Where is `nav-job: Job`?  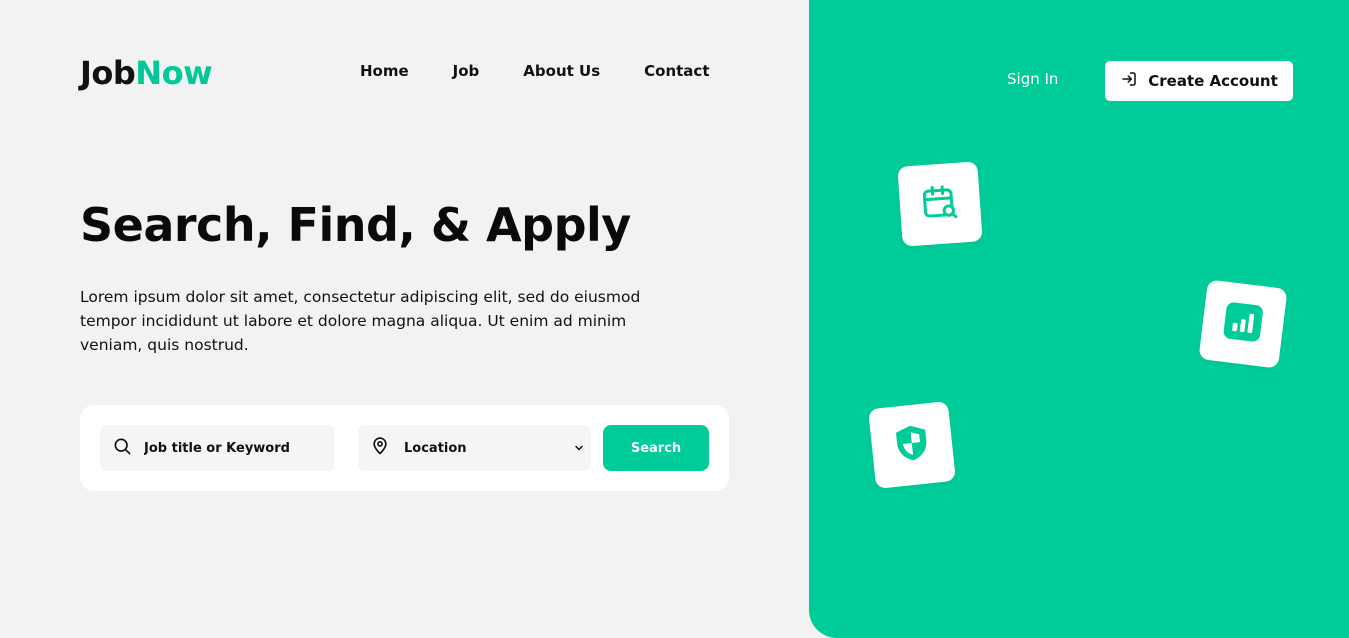 nav-job: Job is located at coordinates (466, 71).